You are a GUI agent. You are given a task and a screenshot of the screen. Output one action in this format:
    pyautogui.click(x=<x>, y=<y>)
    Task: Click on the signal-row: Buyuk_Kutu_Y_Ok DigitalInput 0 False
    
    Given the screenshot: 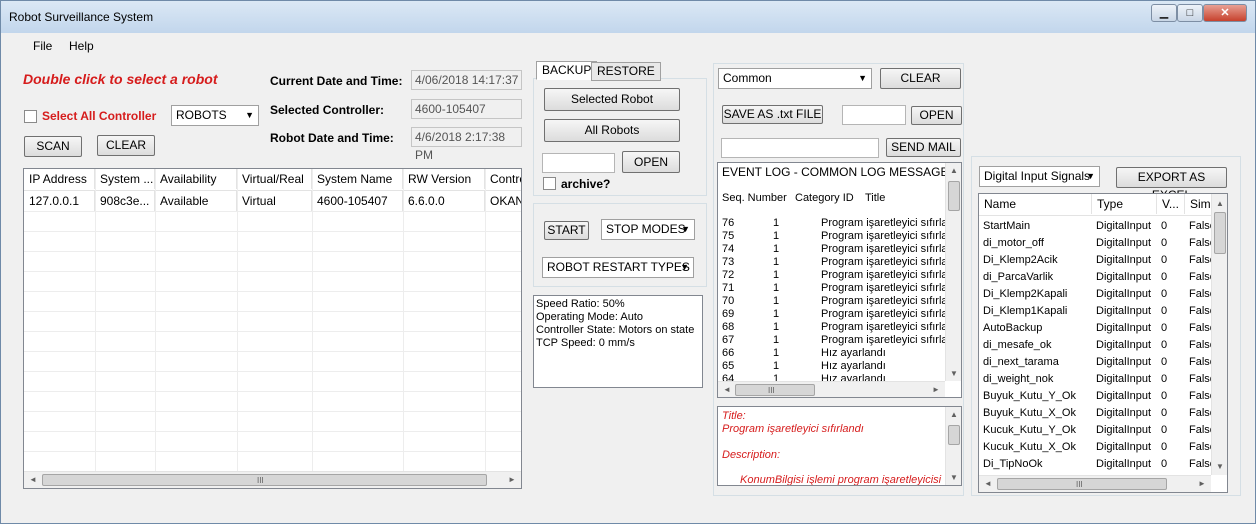 What is the action you would take?
    pyautogui.click(x=1095, y=396)
    